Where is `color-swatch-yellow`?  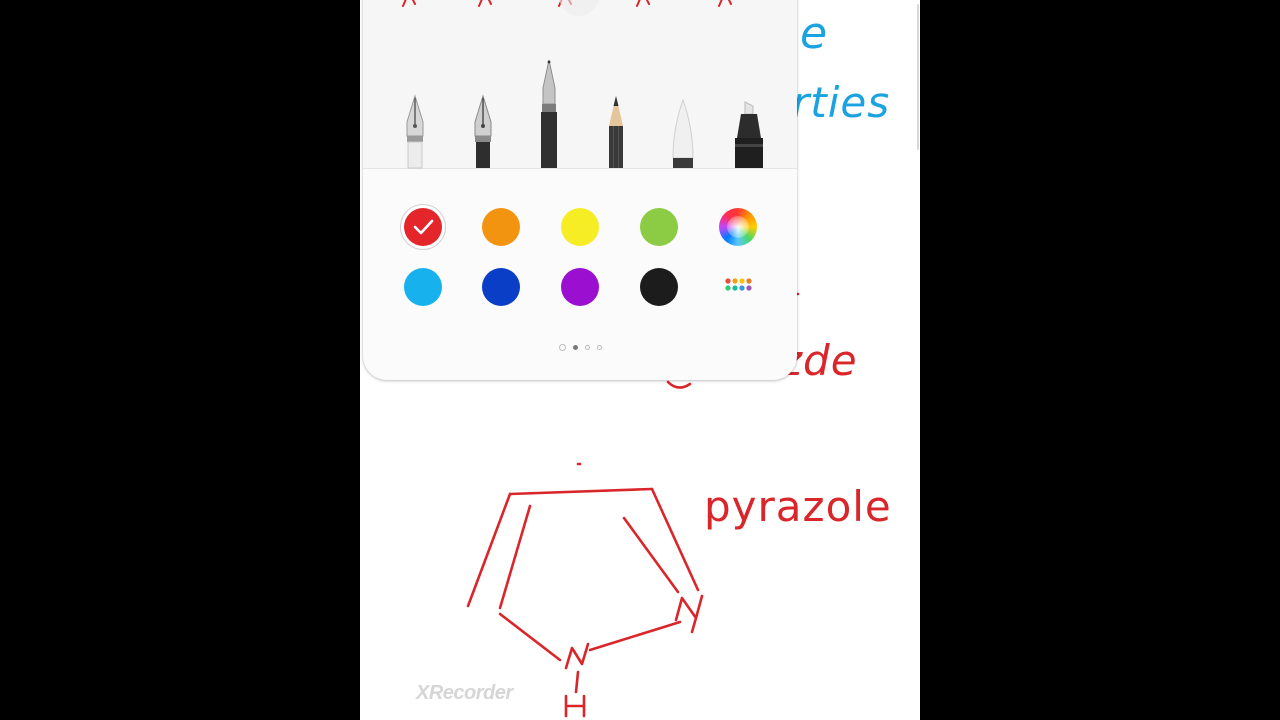 color-swatch-yellow is located at coordinates (580, 227).